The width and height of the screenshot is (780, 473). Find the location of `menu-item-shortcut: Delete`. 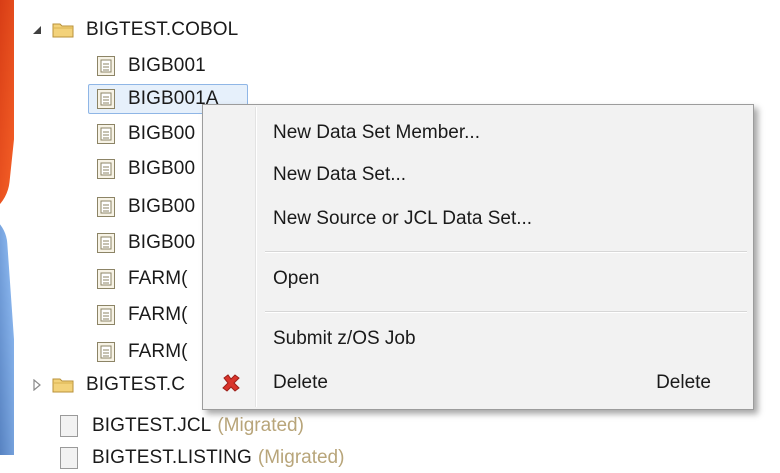

menu-item-shortcut: Delete is located at coordinates (683, 382).